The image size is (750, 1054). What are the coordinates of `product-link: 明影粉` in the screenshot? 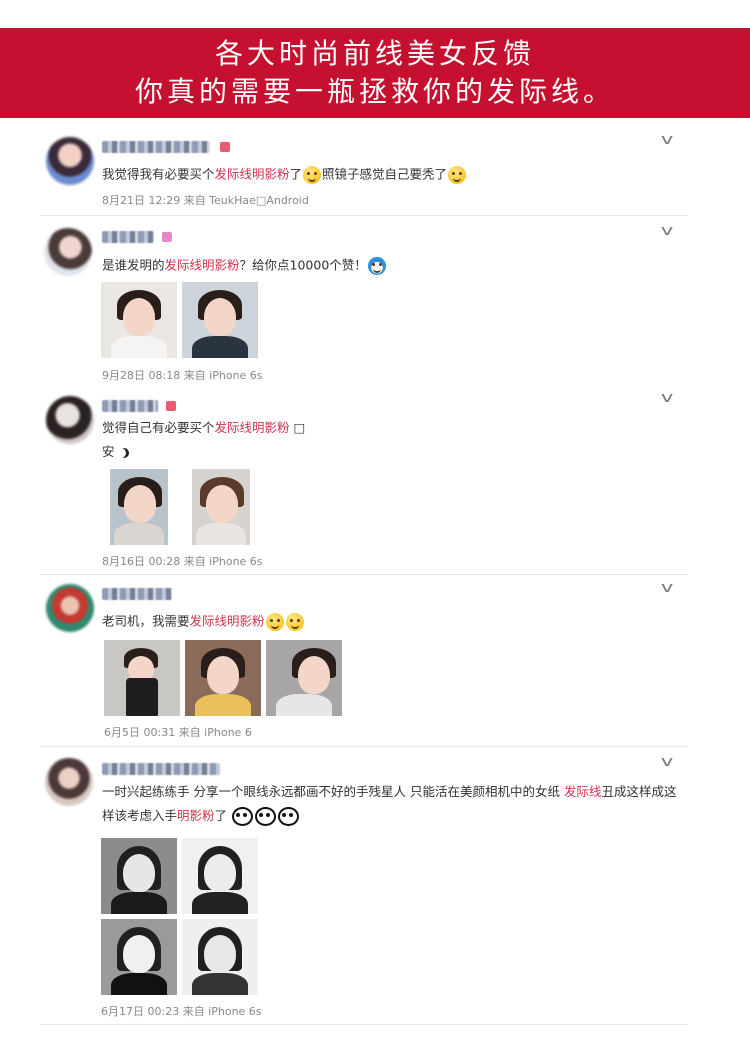 It's located at (196, 815).